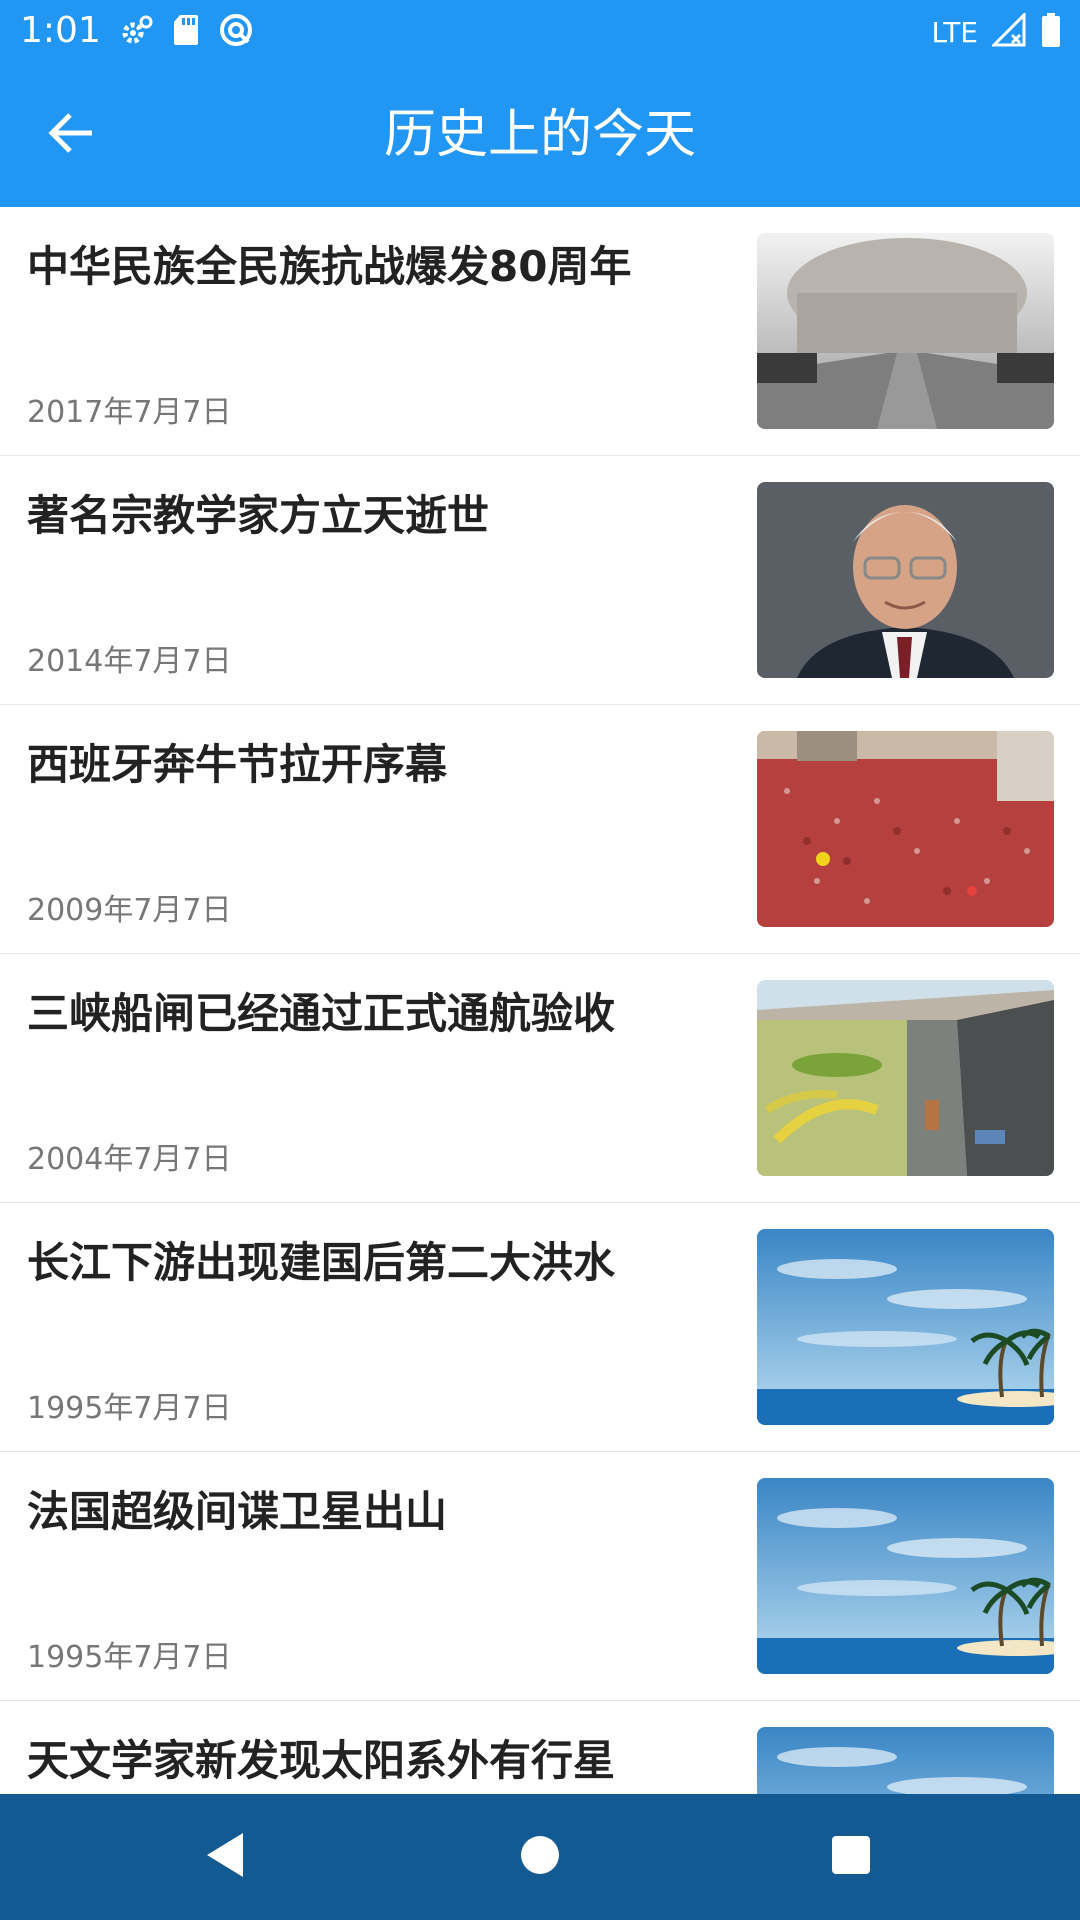  What do you see at coordinates (236, 32) in the screenshot?
I see `sync-circle-icon` at bounding box center [236, 32].